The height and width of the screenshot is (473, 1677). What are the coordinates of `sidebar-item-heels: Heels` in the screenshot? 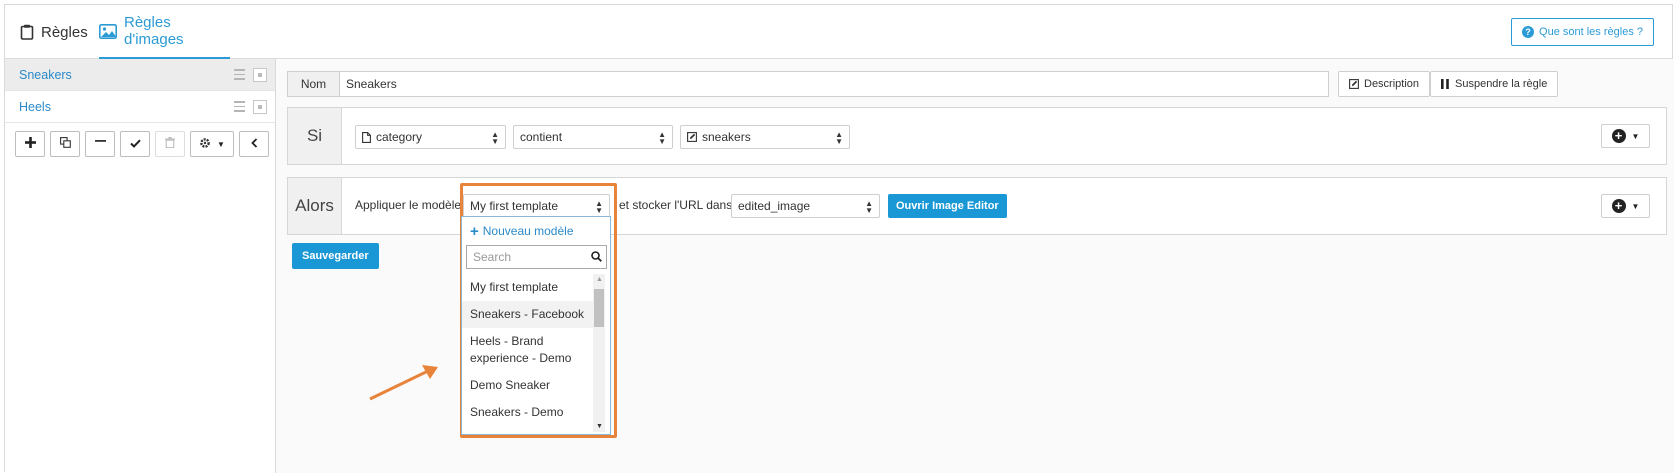 It's located at (140, 107).